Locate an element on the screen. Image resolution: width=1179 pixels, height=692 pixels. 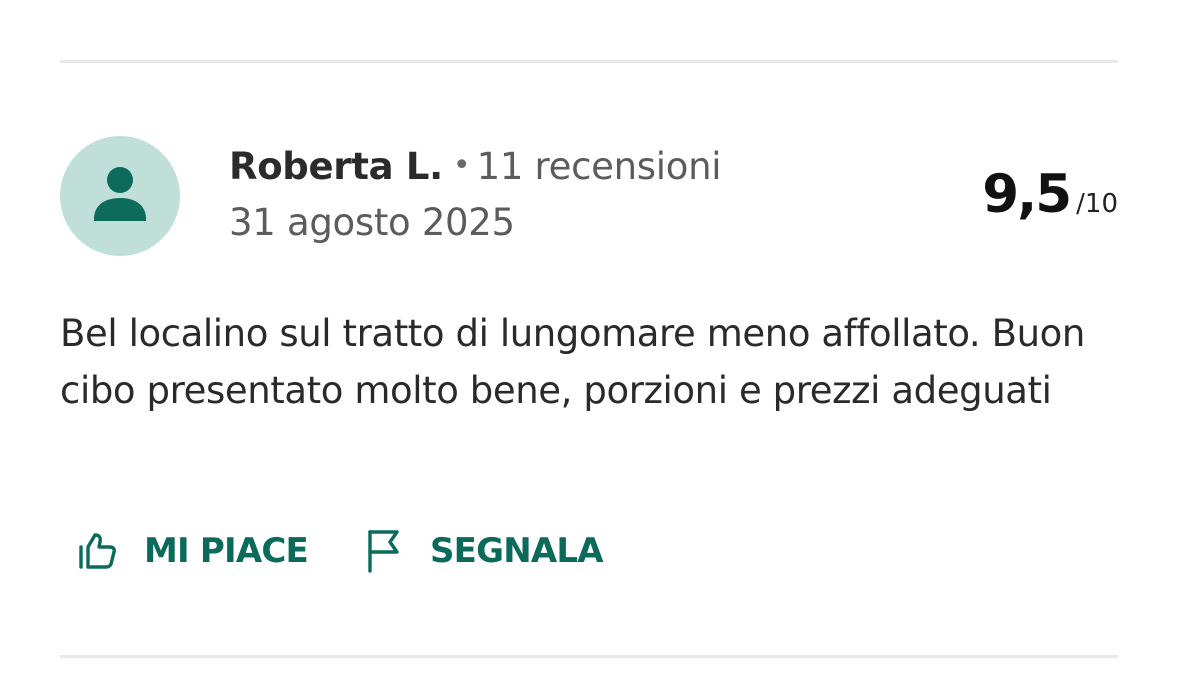
top-divider is located at coordinates (589, 61).